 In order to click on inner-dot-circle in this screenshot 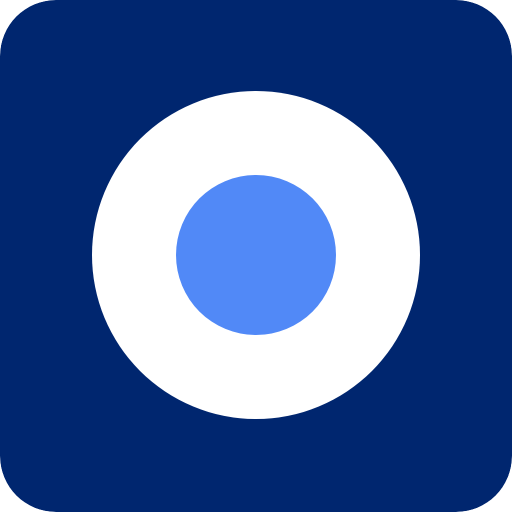, I will do `click(256, 255)`.